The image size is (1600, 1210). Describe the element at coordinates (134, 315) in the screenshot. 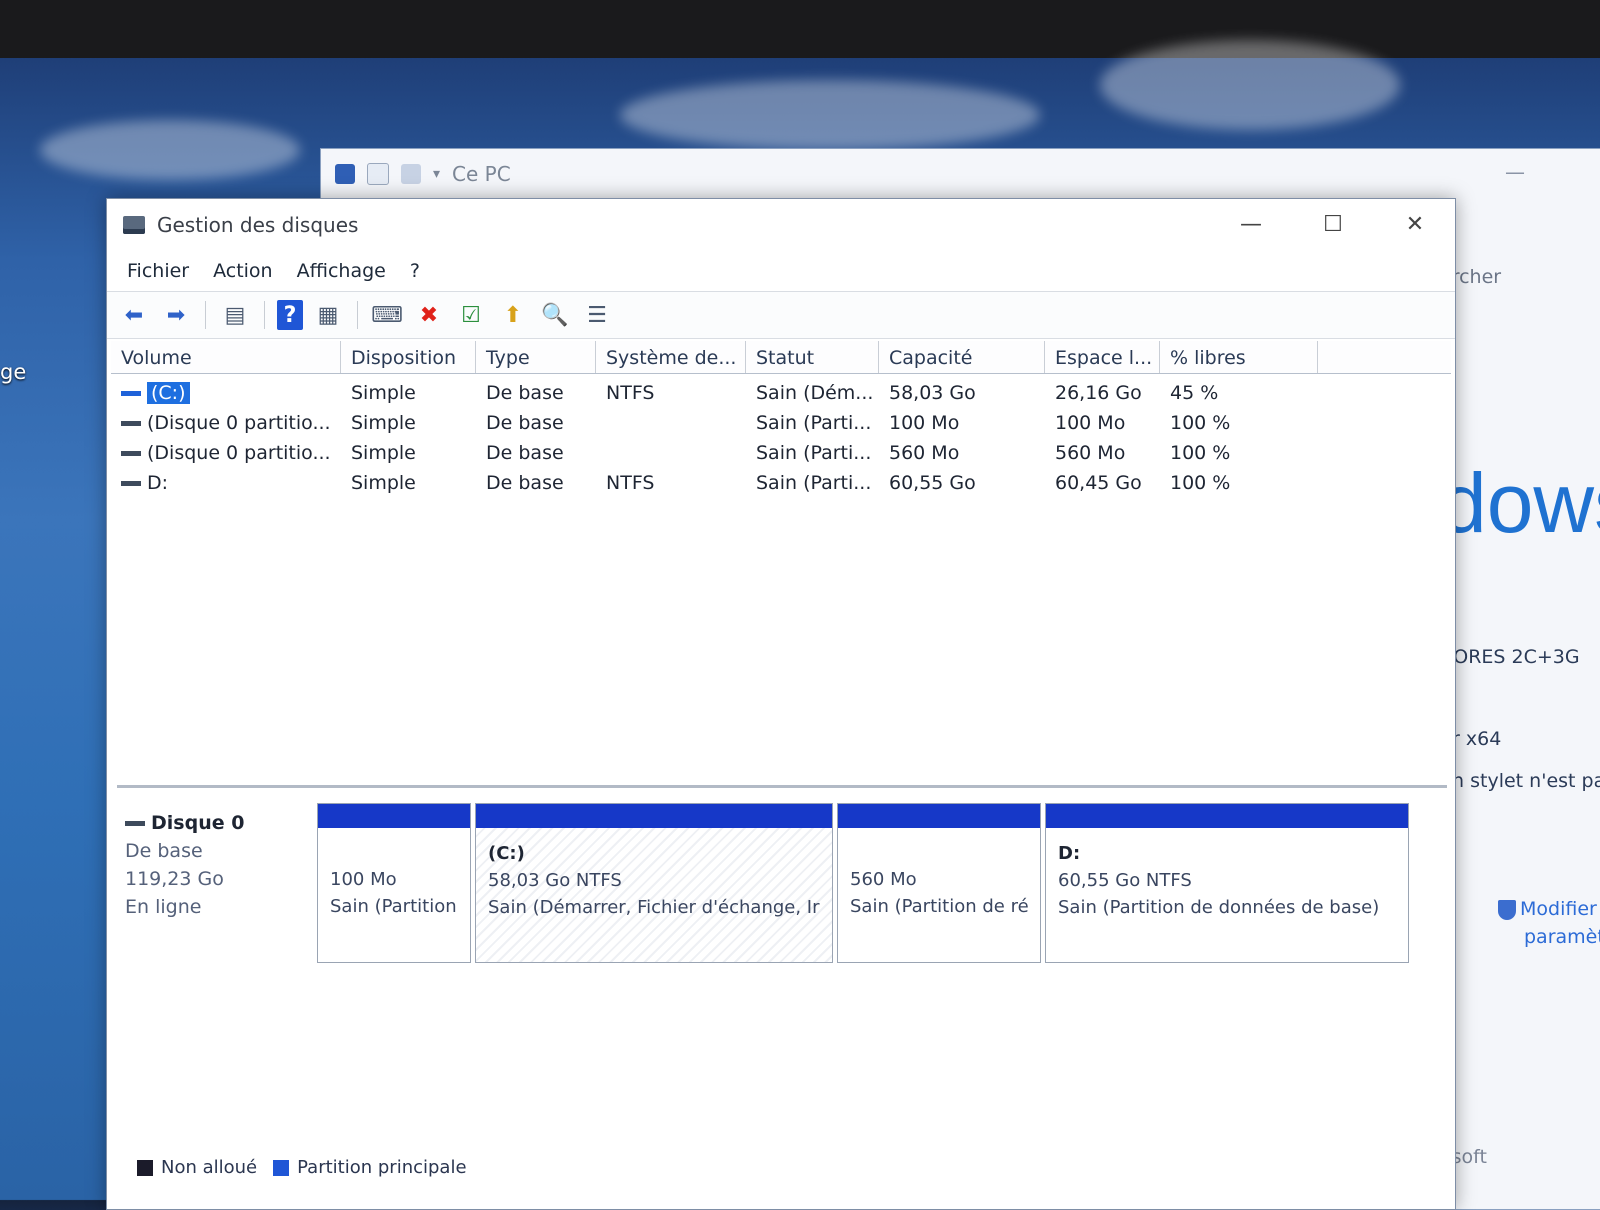

I see `back-arrow-icon: ⬅` at that location.